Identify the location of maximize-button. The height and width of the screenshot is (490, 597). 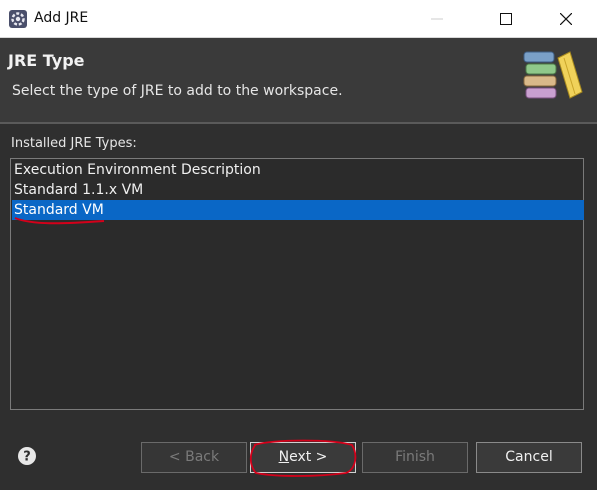
(506, 19).